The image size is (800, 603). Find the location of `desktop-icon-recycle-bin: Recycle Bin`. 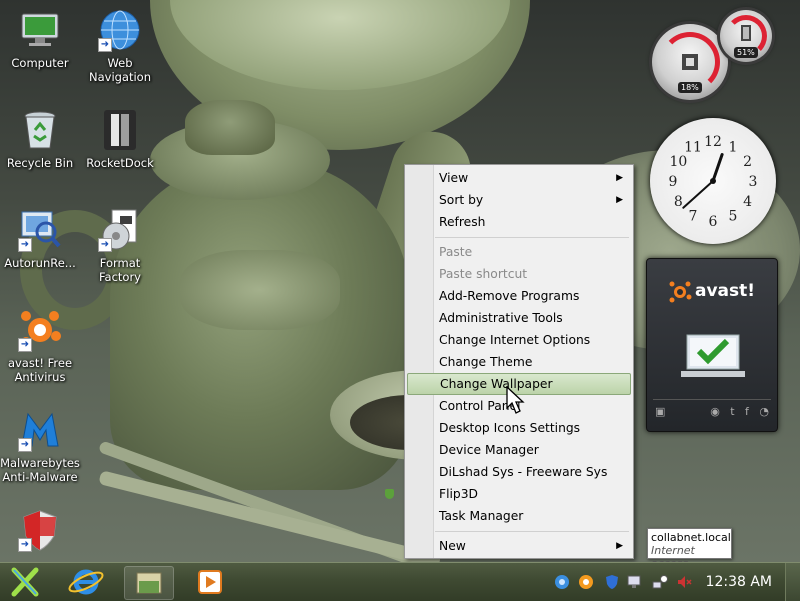

desktop-icon-recycle-bin: Recycle Bin is located at coordinates (40, 139).